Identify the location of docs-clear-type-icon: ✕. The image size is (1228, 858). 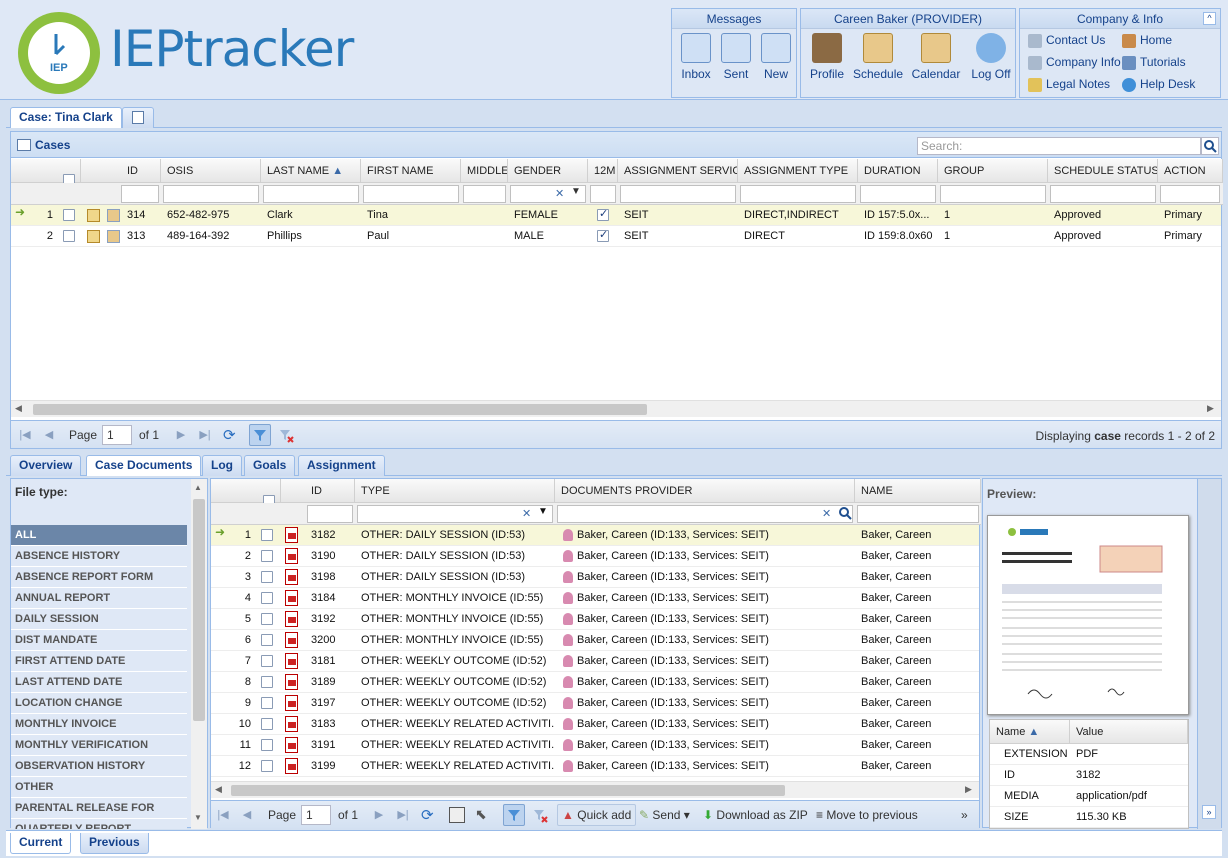
(526, 513).